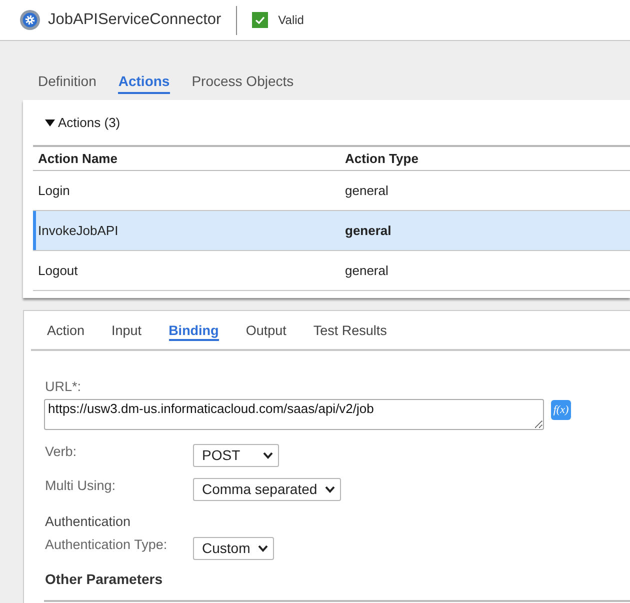  I want to click on tab: Test Results, so click(350, 331).